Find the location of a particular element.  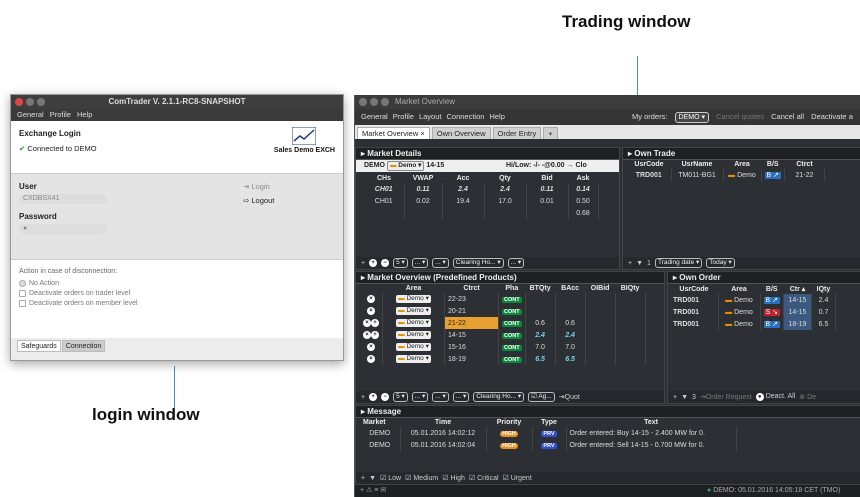

add-tab-button: + is located at coordinates (550, 133).